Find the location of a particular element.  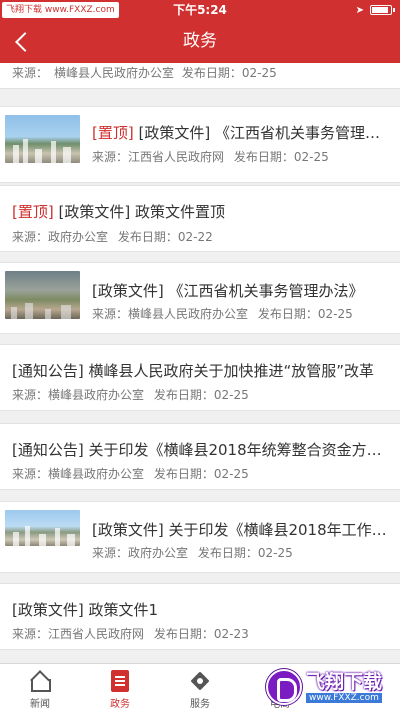

article-title: [政策文件] 政策文件1 is located at coordinates (85, 610).